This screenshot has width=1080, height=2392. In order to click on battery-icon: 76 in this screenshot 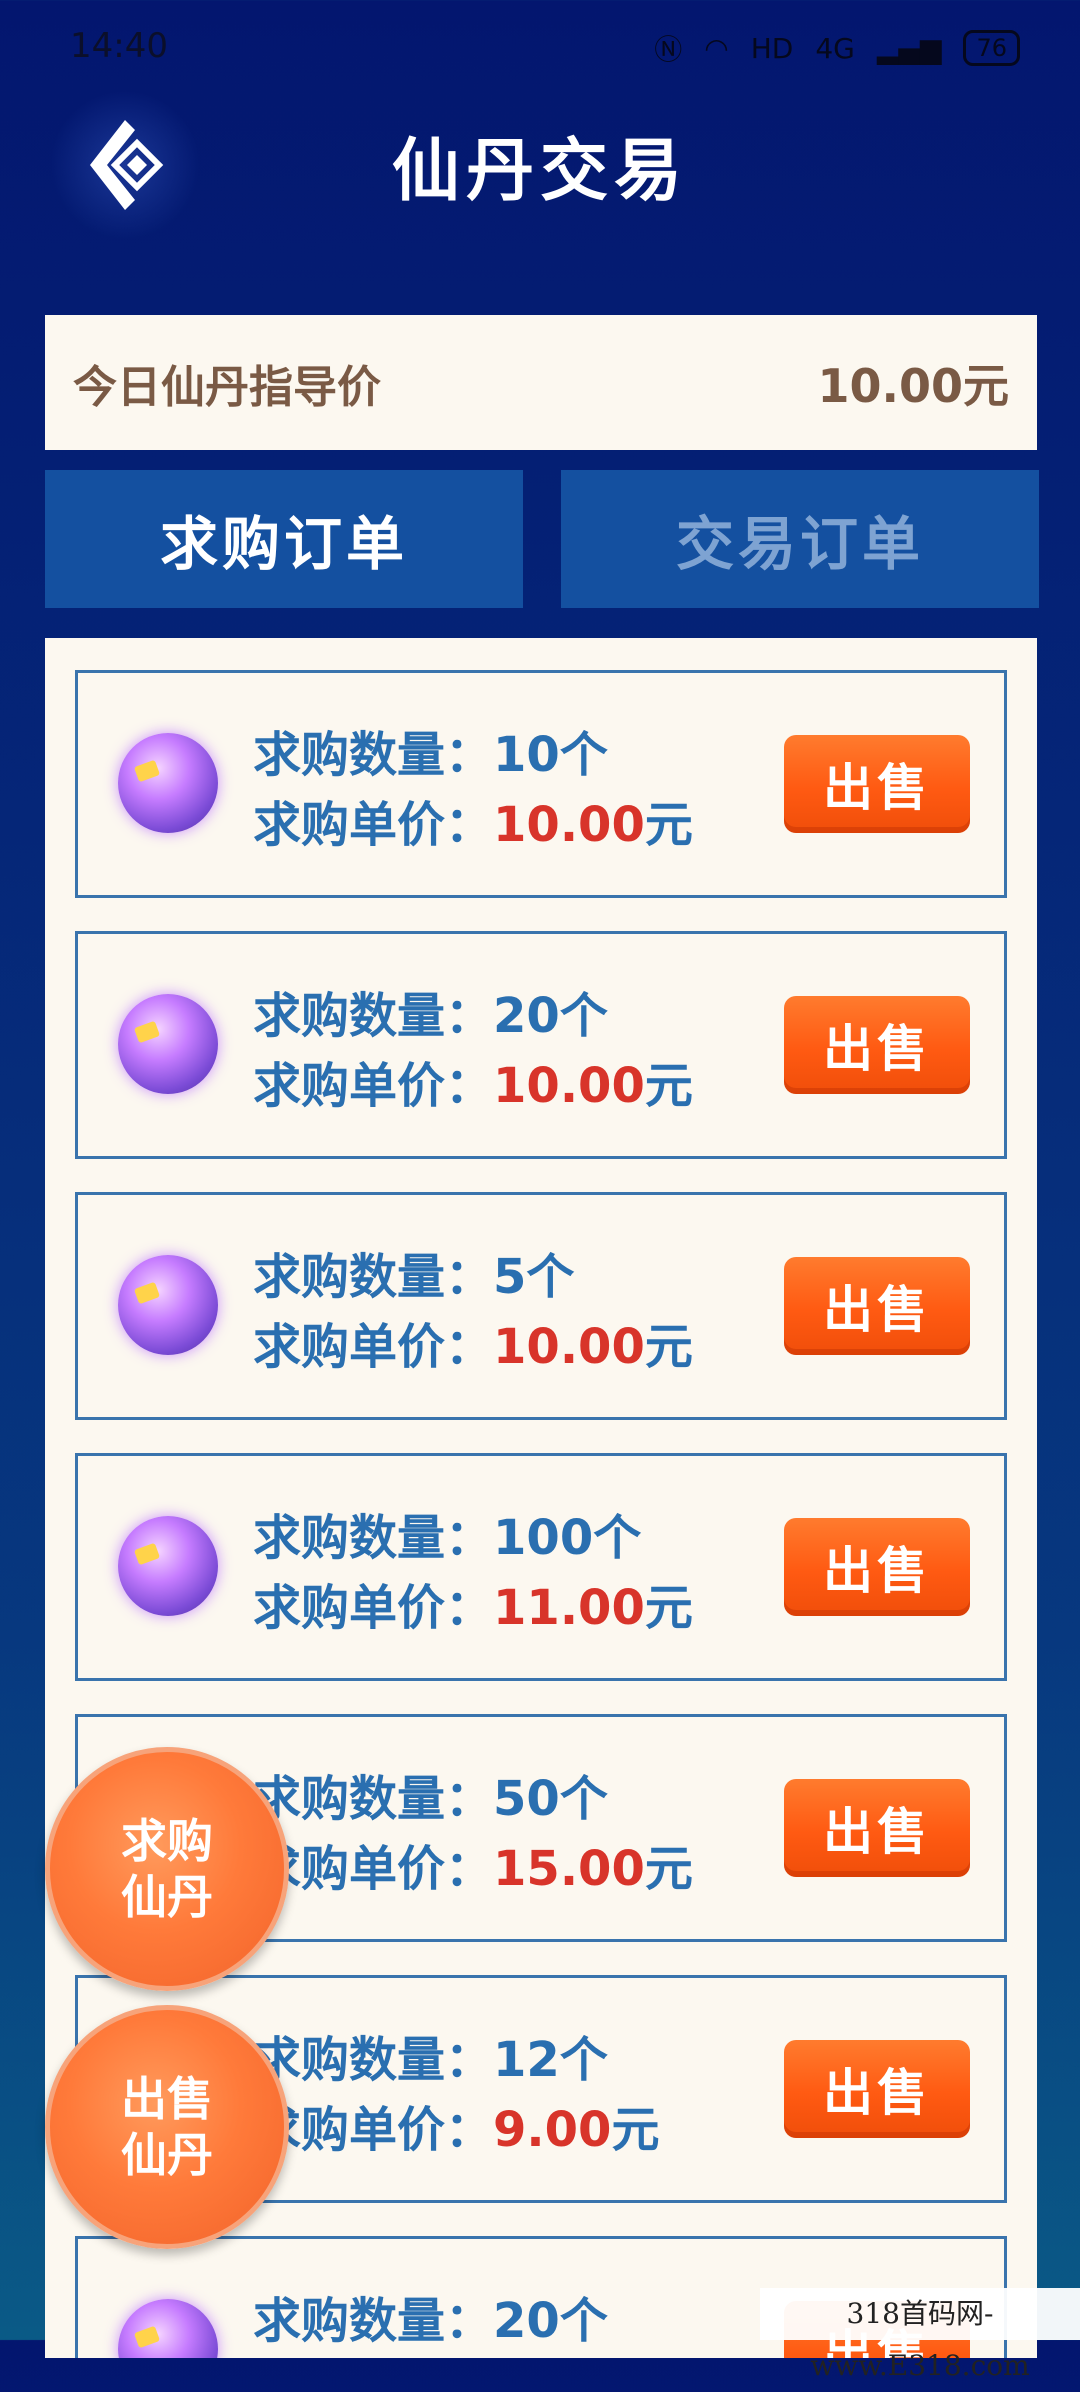, I will do `click(991, 48)`.